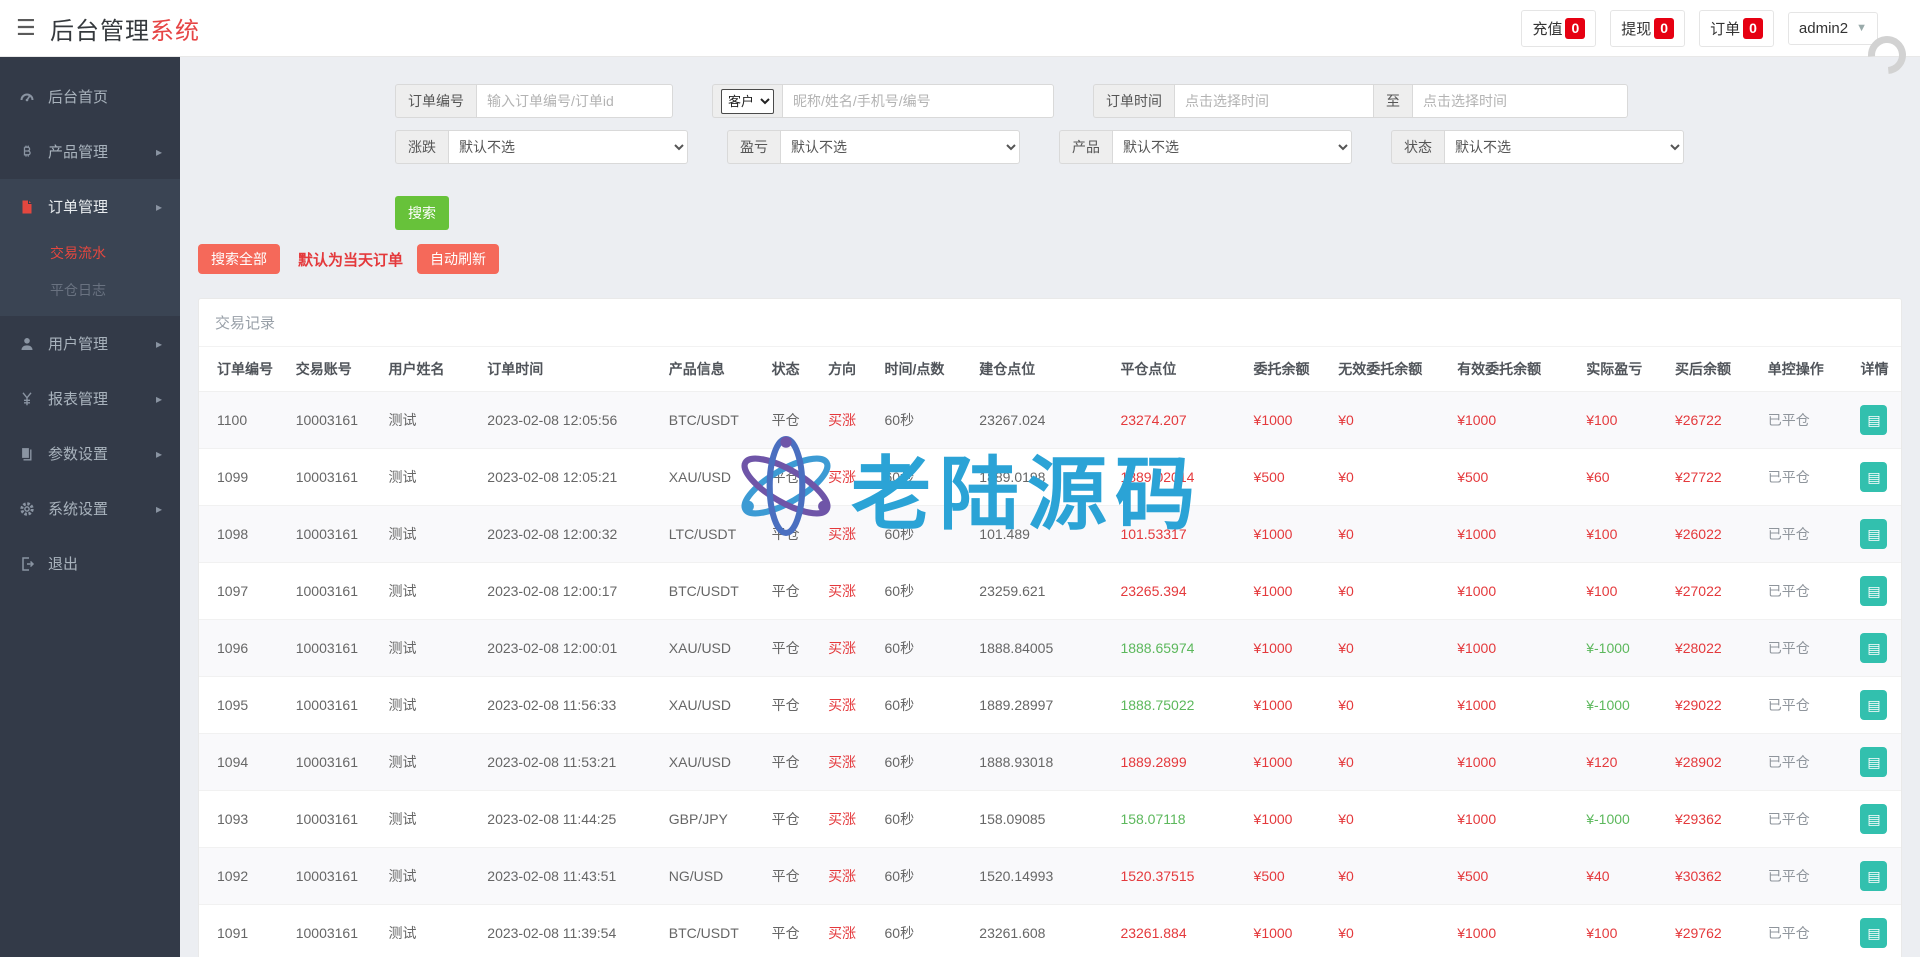 Image resolution: width=1920 pixels, height=957 pixels. Describe the element at coordinates (90, 398) in the screenshot. I see `sidebar-item-reports: 报表管理 ▸` at that location.